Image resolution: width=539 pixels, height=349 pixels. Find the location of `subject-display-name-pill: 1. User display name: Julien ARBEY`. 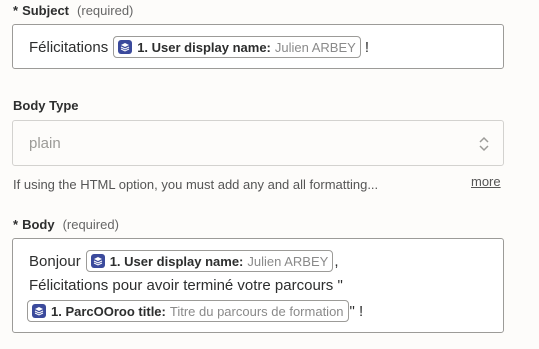

subject-display-name-pill: 1. User display name: Julien ARBEY is located at coordinates (237, 47).